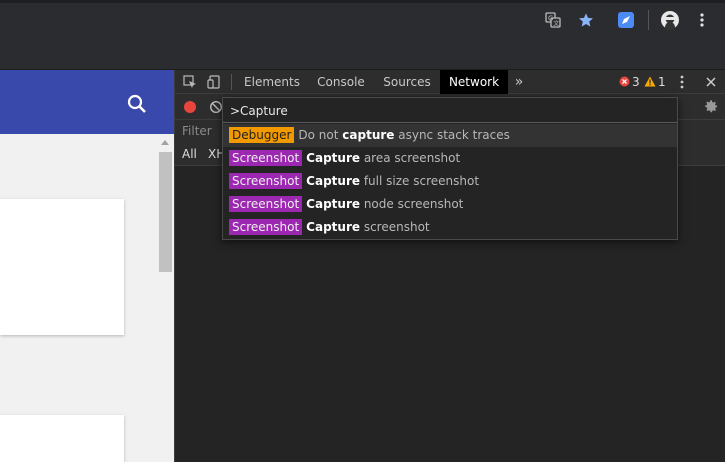  I want to click on error-icon, so click(624, 81).